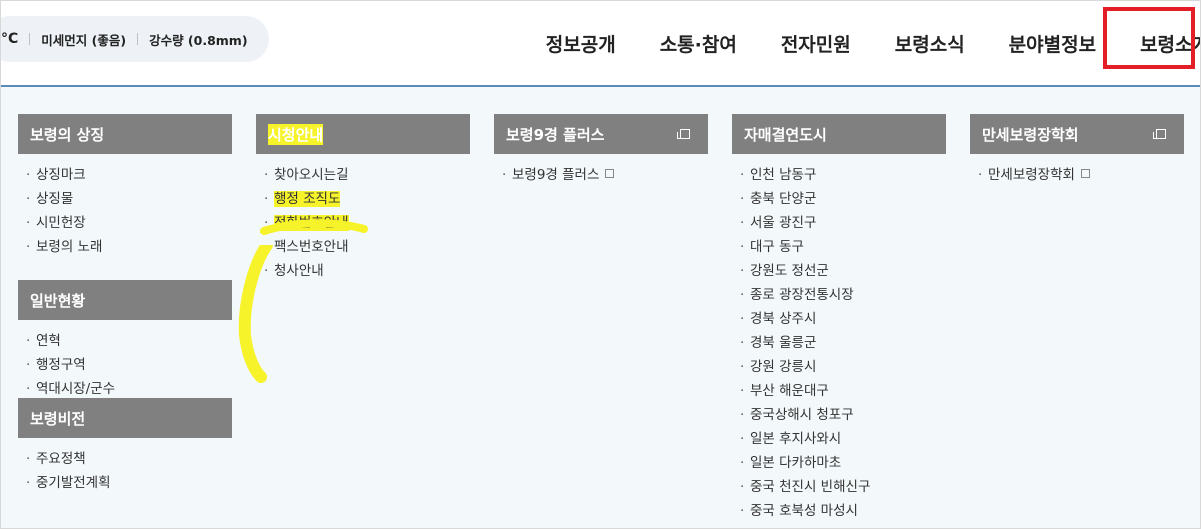 This screenshot has height=529, width=1201. What do you see at coordinates (314, 227) in the screenshot?
I see `annotation-underline-stroke` at bounding box center [314, 227].